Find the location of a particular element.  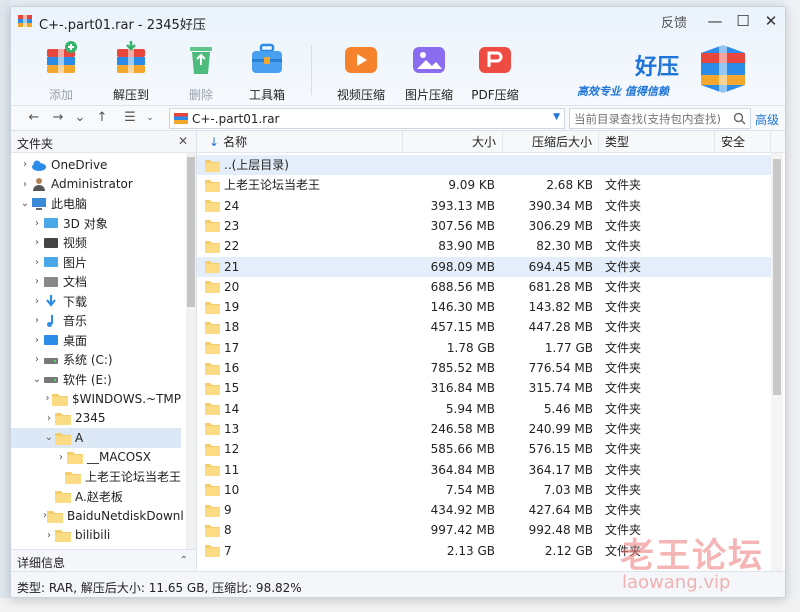

file-list-scrollbar is located at coordinates (777, 362).